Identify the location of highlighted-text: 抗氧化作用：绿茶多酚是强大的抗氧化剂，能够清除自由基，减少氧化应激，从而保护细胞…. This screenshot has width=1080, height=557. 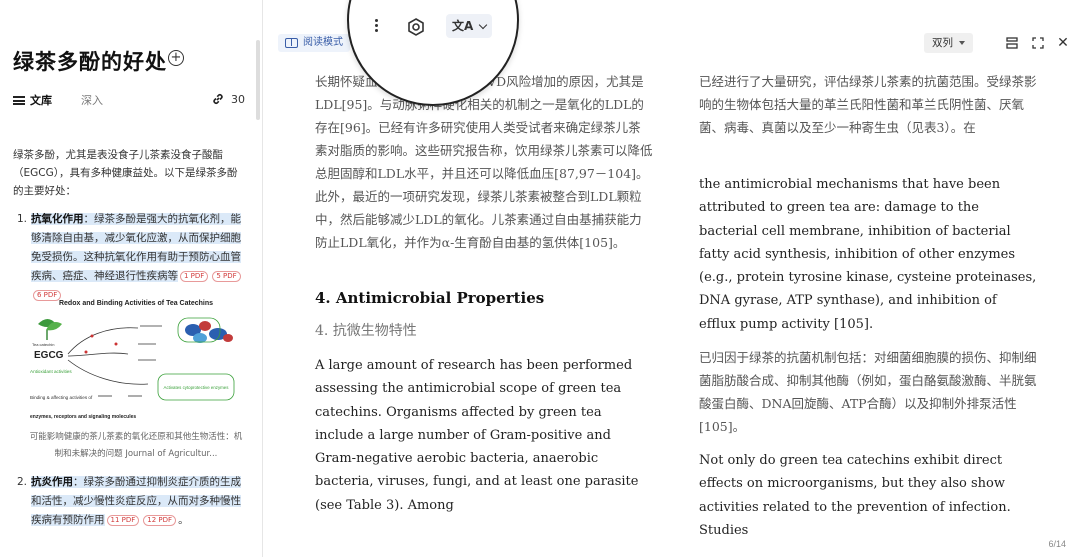
(136, 247).